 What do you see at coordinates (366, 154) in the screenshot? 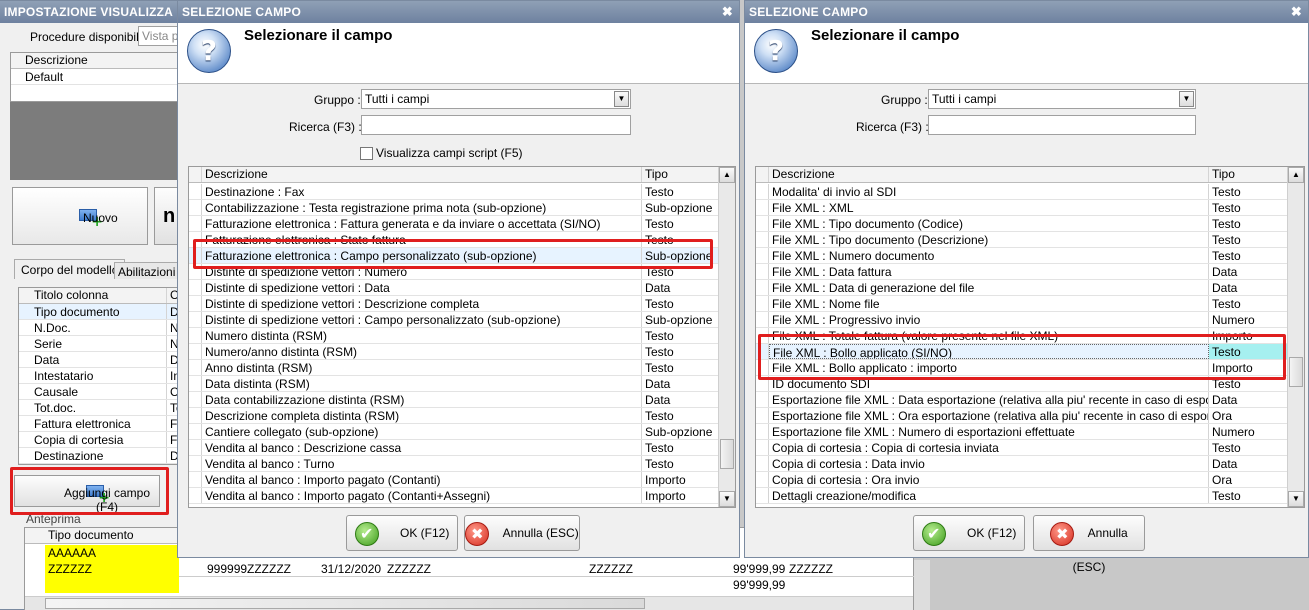
I see `checkbox-icon` at bounding box center [366, 154].